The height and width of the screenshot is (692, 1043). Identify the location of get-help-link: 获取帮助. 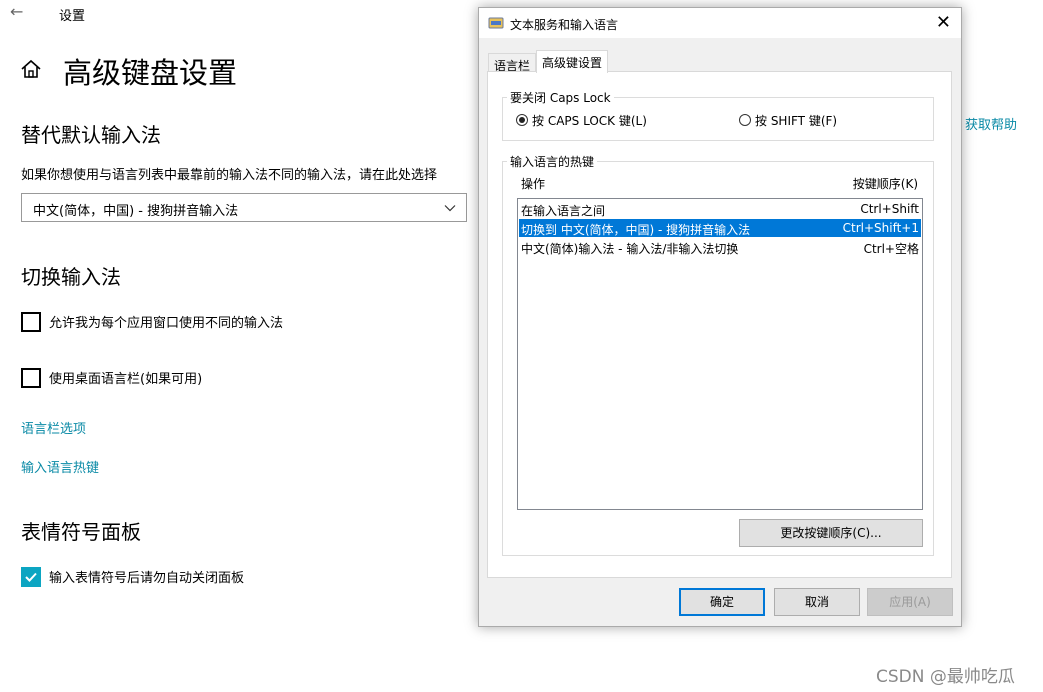
(991, 123).